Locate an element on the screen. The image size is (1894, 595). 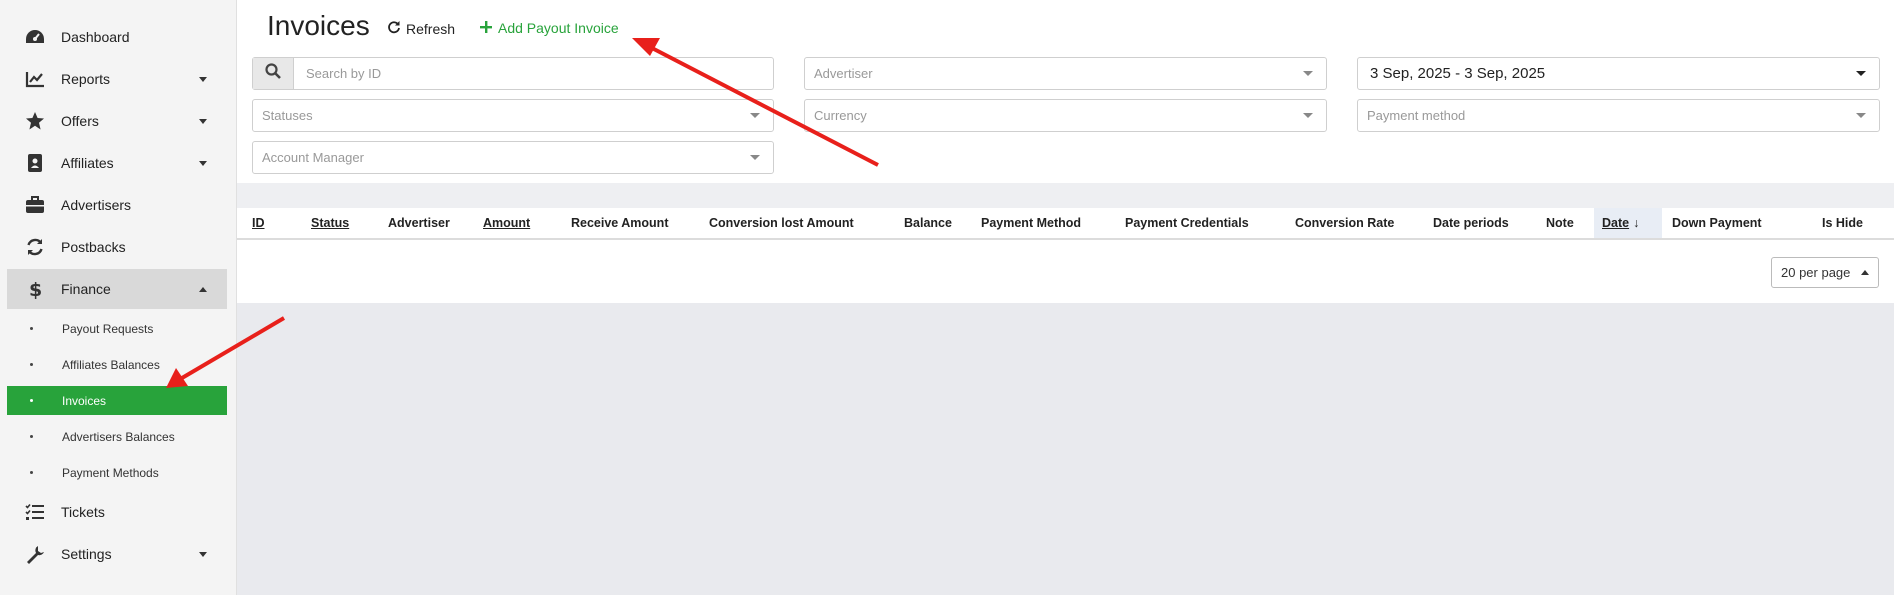
advertiser-select-placeholder: Advertiser is located at coordinates (843, 73).